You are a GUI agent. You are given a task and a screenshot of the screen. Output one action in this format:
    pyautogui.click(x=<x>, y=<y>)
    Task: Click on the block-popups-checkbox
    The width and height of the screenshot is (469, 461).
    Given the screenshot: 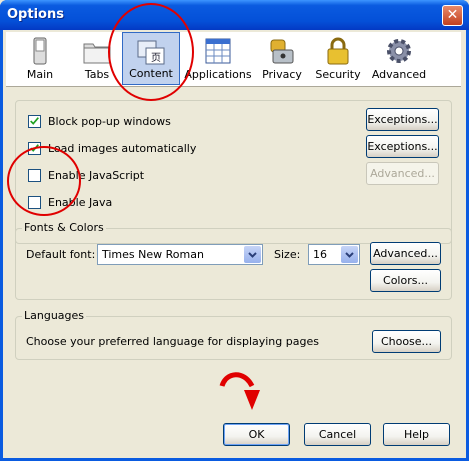 What is the action you would take?
    pyautogui.click(x=34, y=121)
    